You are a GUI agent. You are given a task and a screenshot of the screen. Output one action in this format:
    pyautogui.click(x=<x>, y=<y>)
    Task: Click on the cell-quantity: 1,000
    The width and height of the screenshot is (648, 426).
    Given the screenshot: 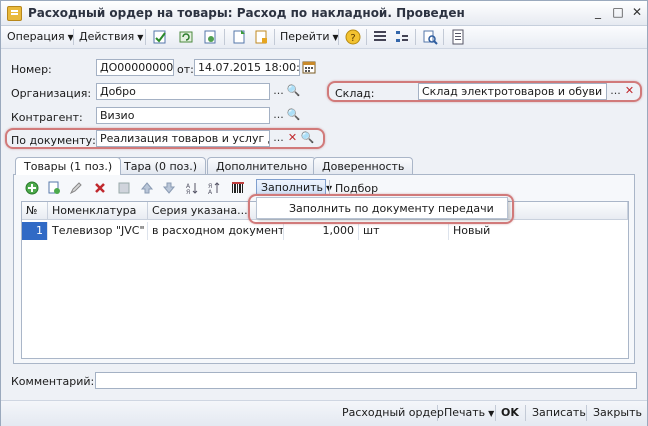 What is the action you would take?
    pyautogui.click(x=321, y=231)
    